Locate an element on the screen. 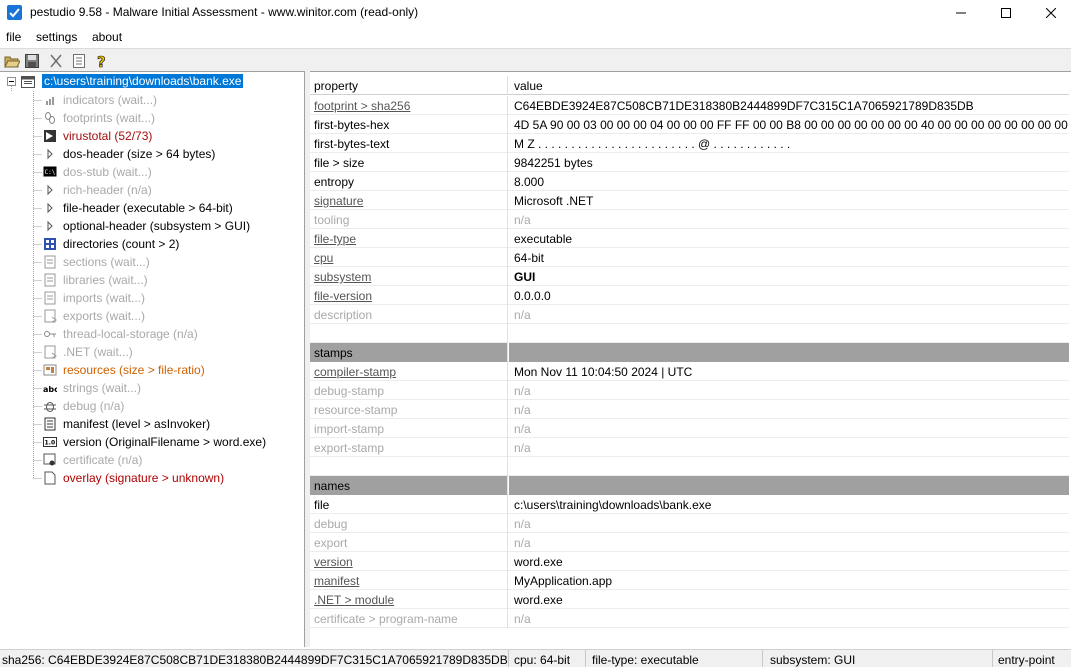 This screenshot has height=667, width=1071. table-row: version word.exe is located at coordinates (689, 561).